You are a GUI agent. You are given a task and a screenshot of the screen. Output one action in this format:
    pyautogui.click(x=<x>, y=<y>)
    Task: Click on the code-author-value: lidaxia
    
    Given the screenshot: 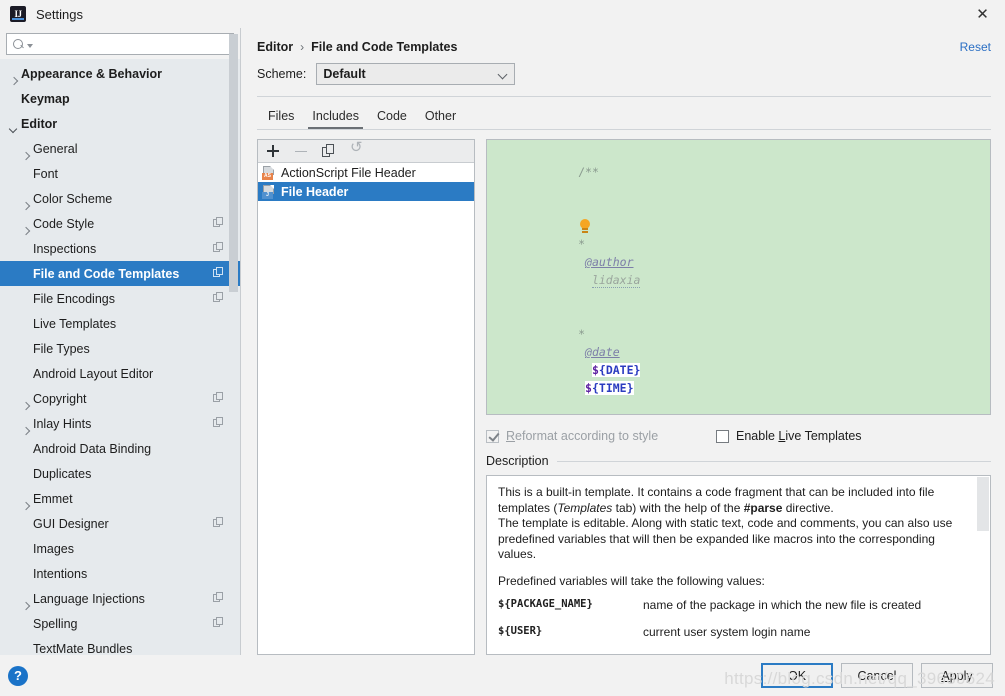 What is the action you would take?
    pyautogui.click(x=616, y=280)
    